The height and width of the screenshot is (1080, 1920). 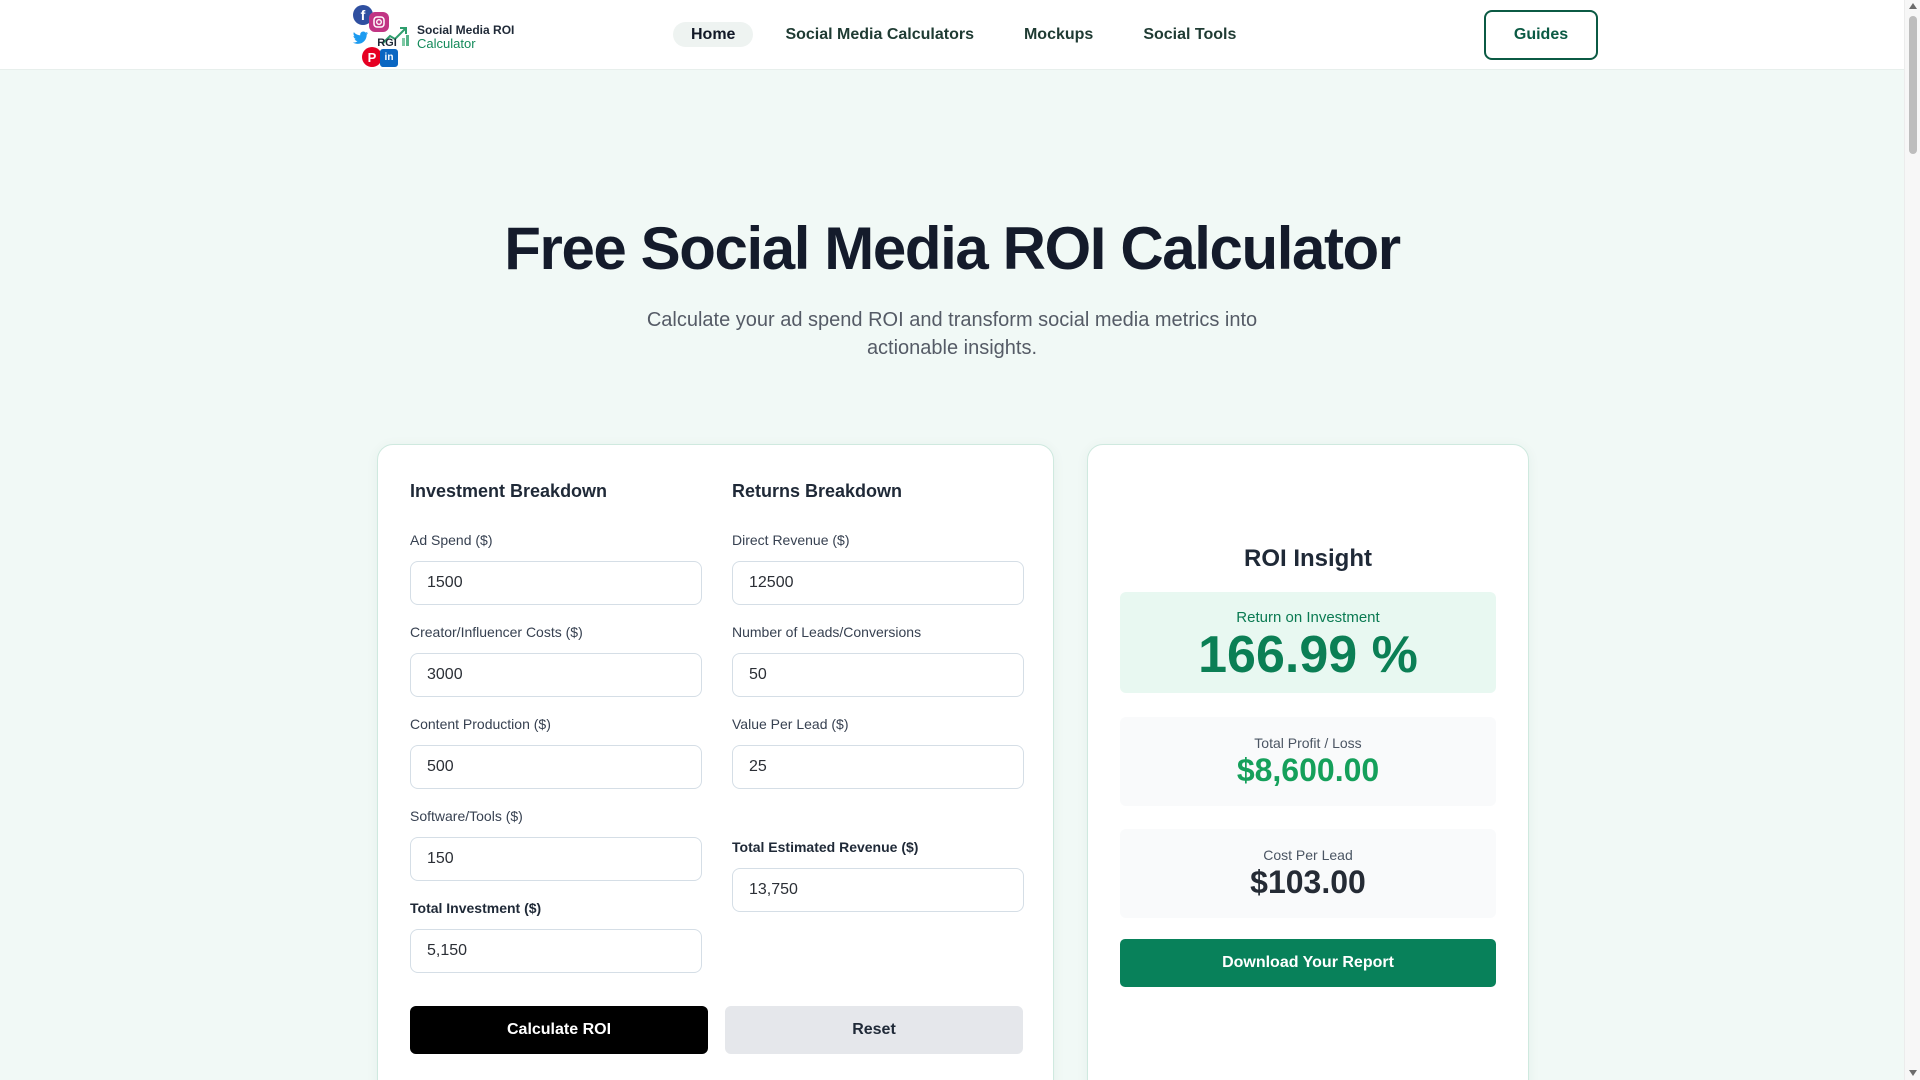 What do you see at coordinates (496, 632) in the screenshot?
I see `creator-costs-label: Creator/Influencer Costs ($)` at bounding box center [496, 632].